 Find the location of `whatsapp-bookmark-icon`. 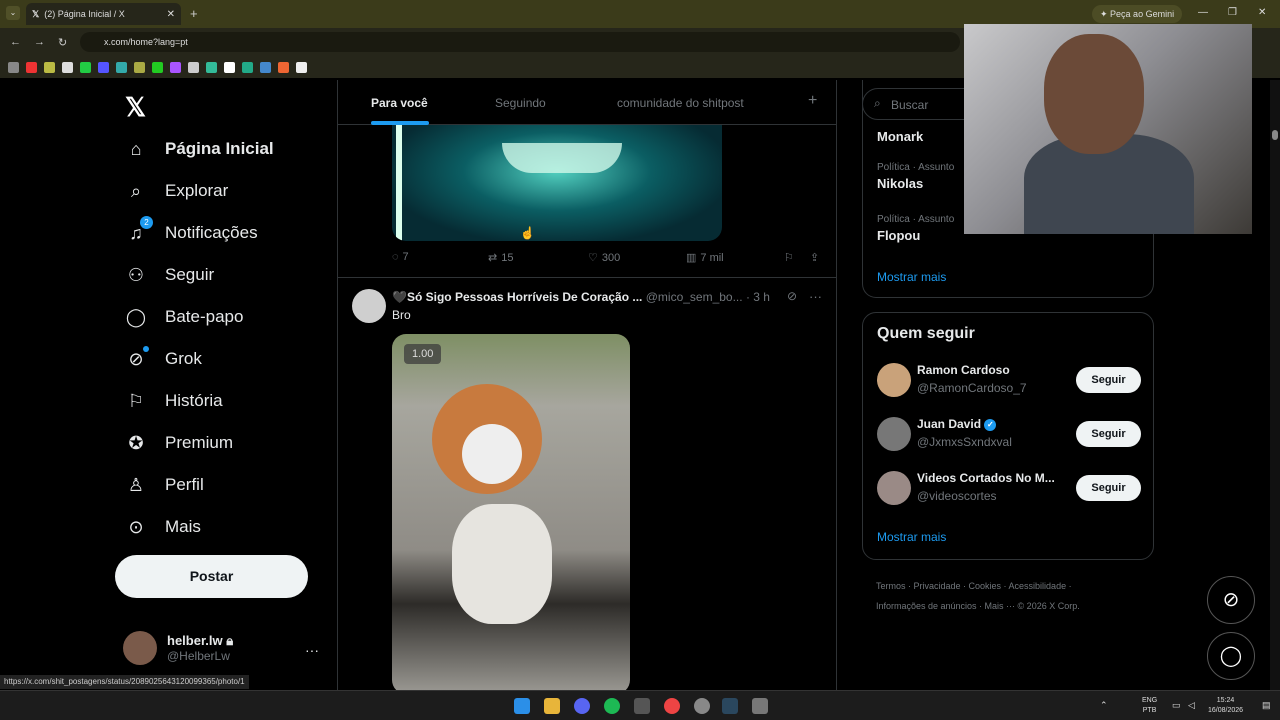

whatsapp-bookmark-icon is located at coordinates (85, 67).